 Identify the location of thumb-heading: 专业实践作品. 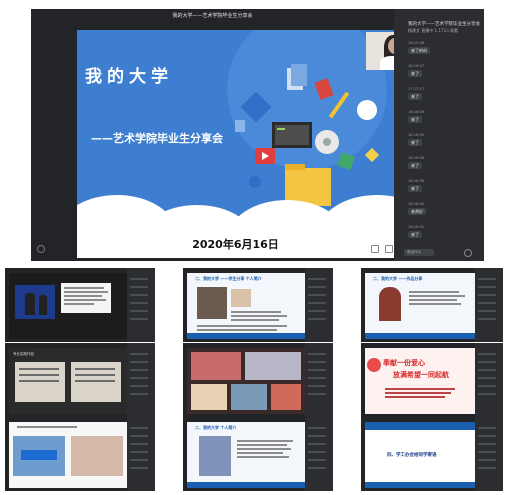
(23, 354).